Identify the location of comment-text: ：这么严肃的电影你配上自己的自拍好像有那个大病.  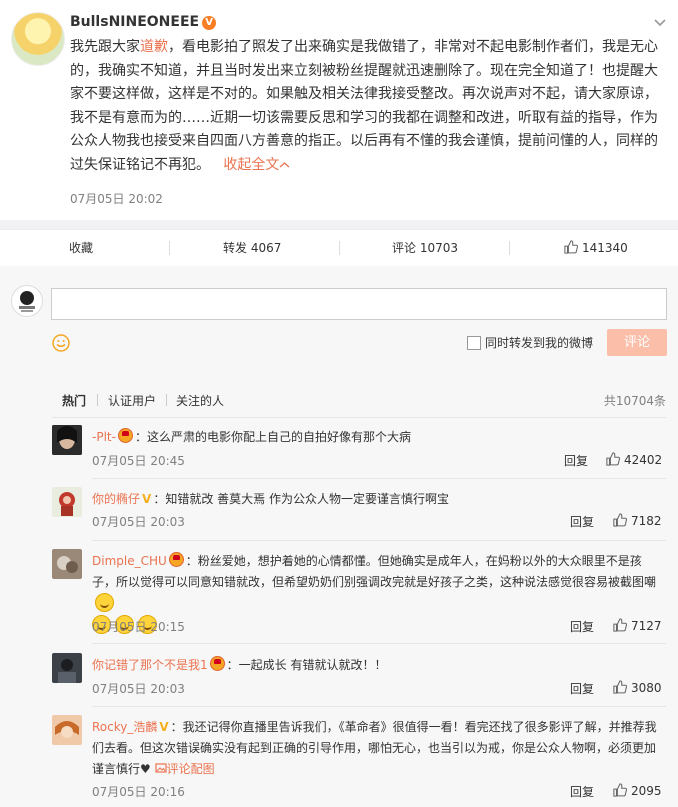
(272, 437).